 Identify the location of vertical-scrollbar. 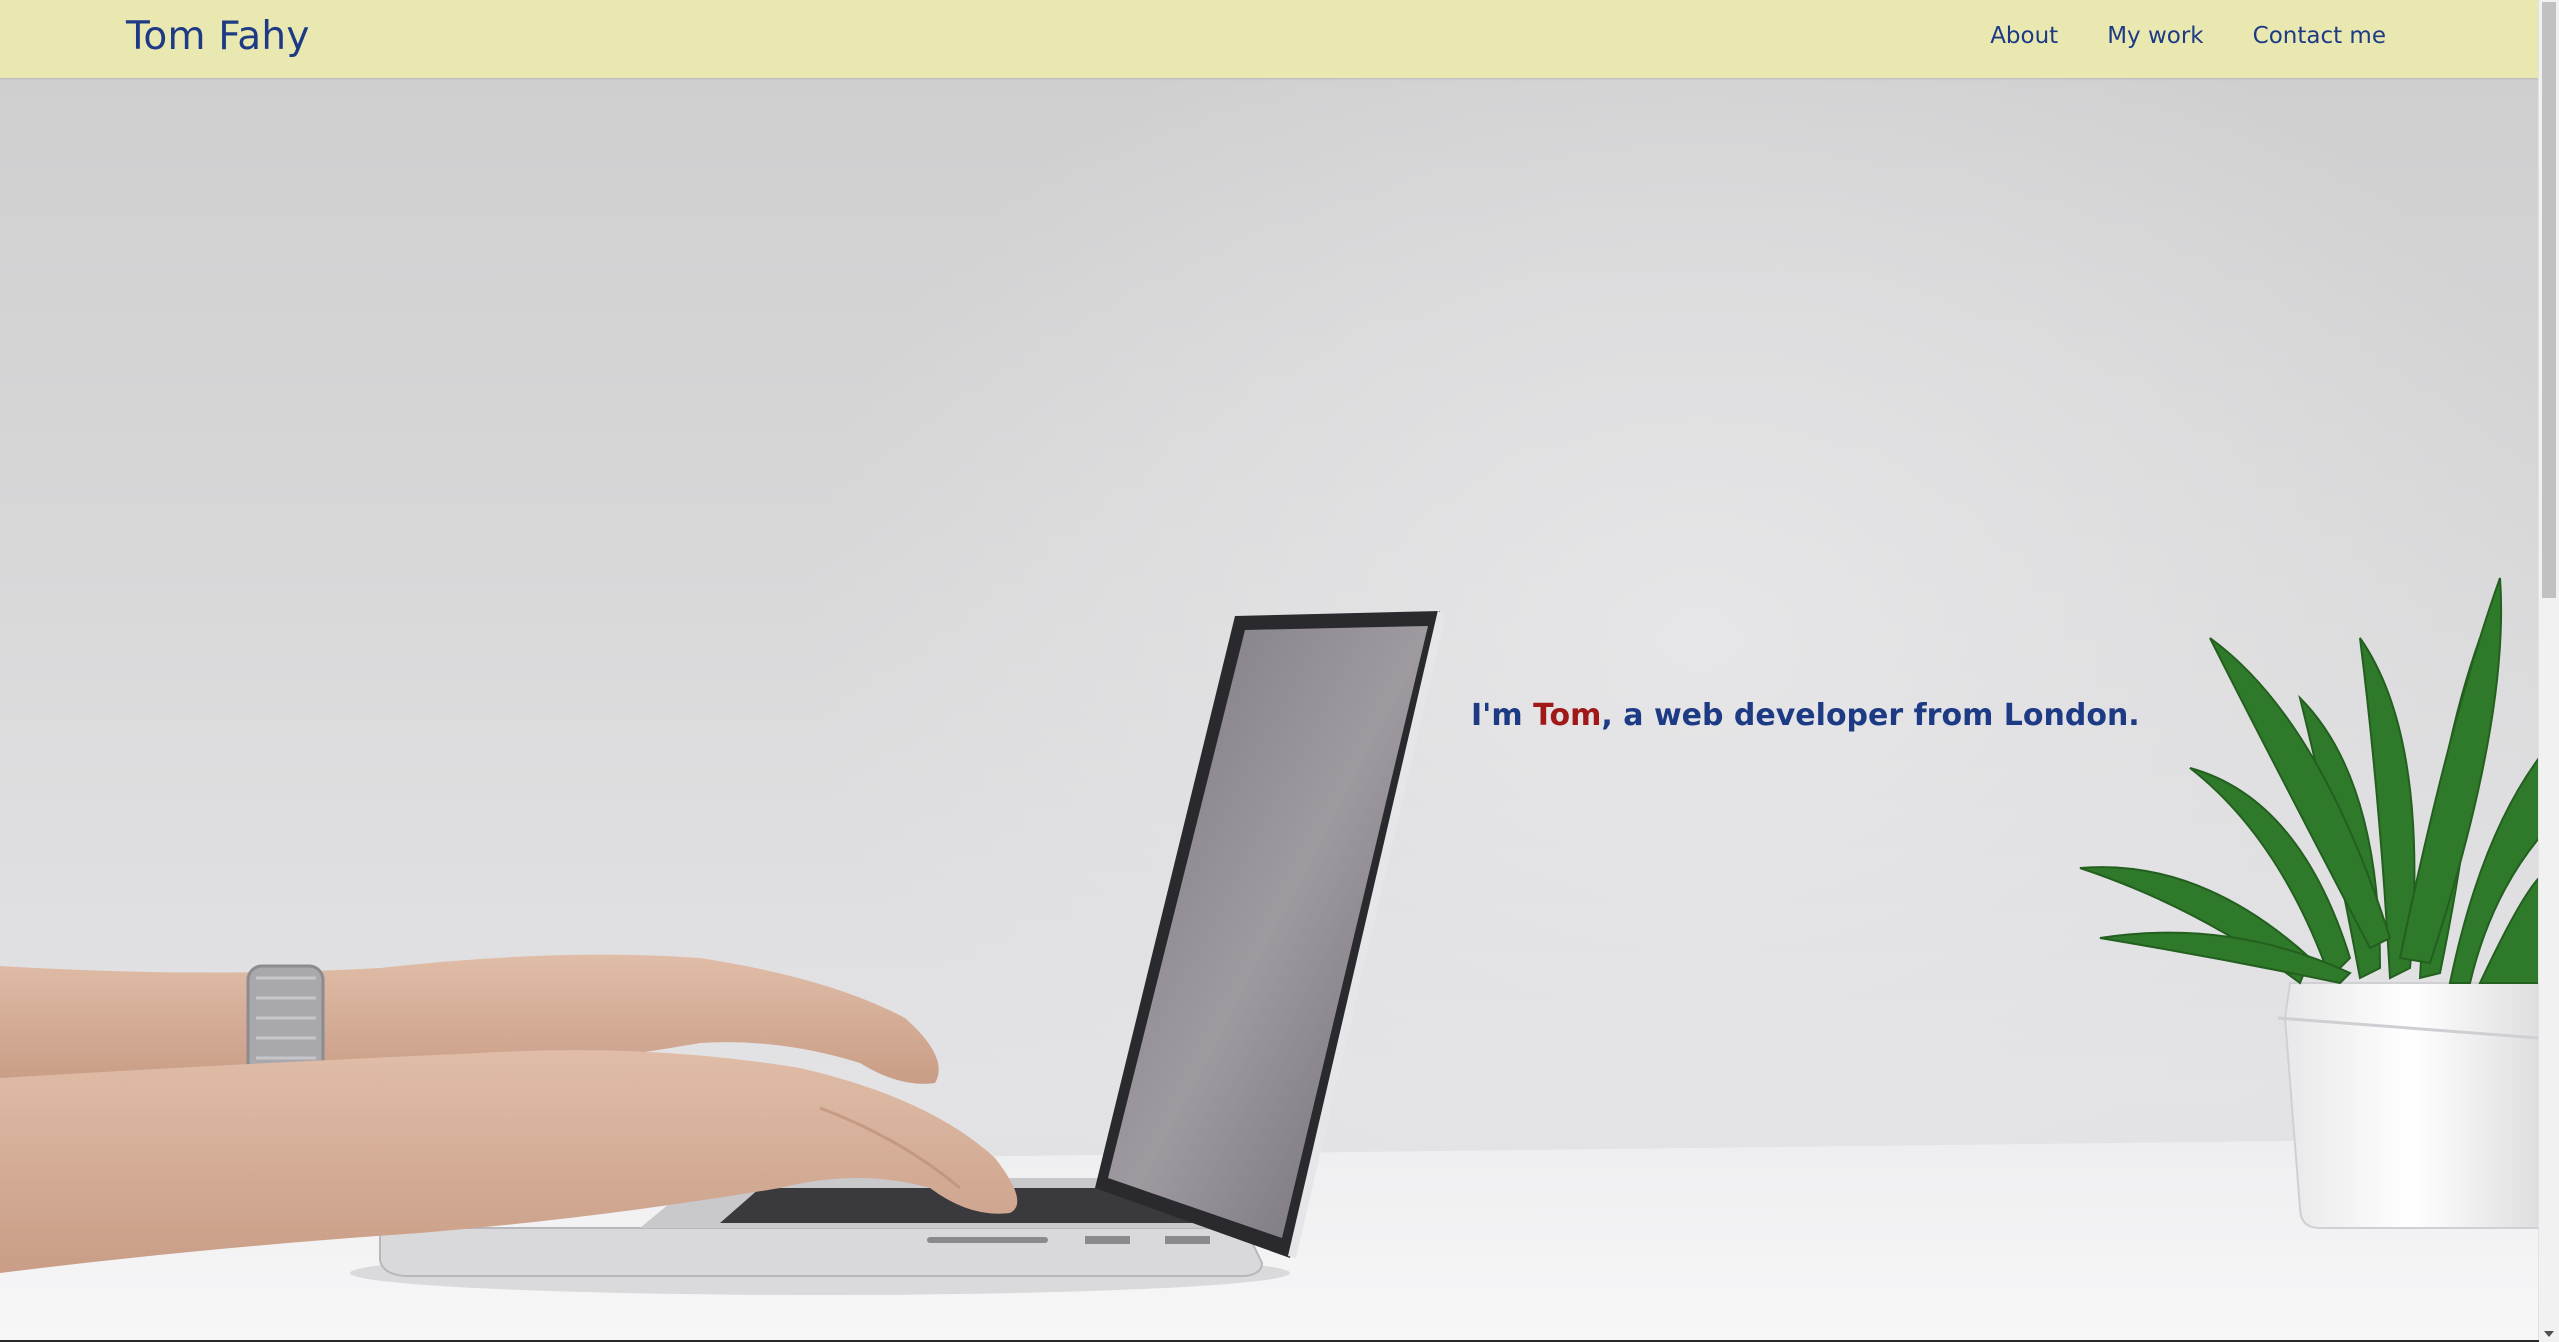
(2548, 671).